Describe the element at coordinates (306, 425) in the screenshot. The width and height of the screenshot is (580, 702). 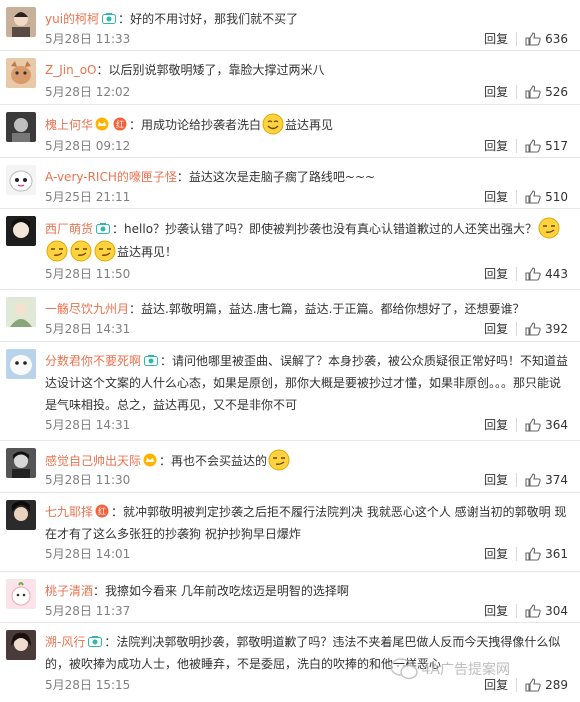
I see `comment-meta: 5月28日 14:31 回复 364` at that location.